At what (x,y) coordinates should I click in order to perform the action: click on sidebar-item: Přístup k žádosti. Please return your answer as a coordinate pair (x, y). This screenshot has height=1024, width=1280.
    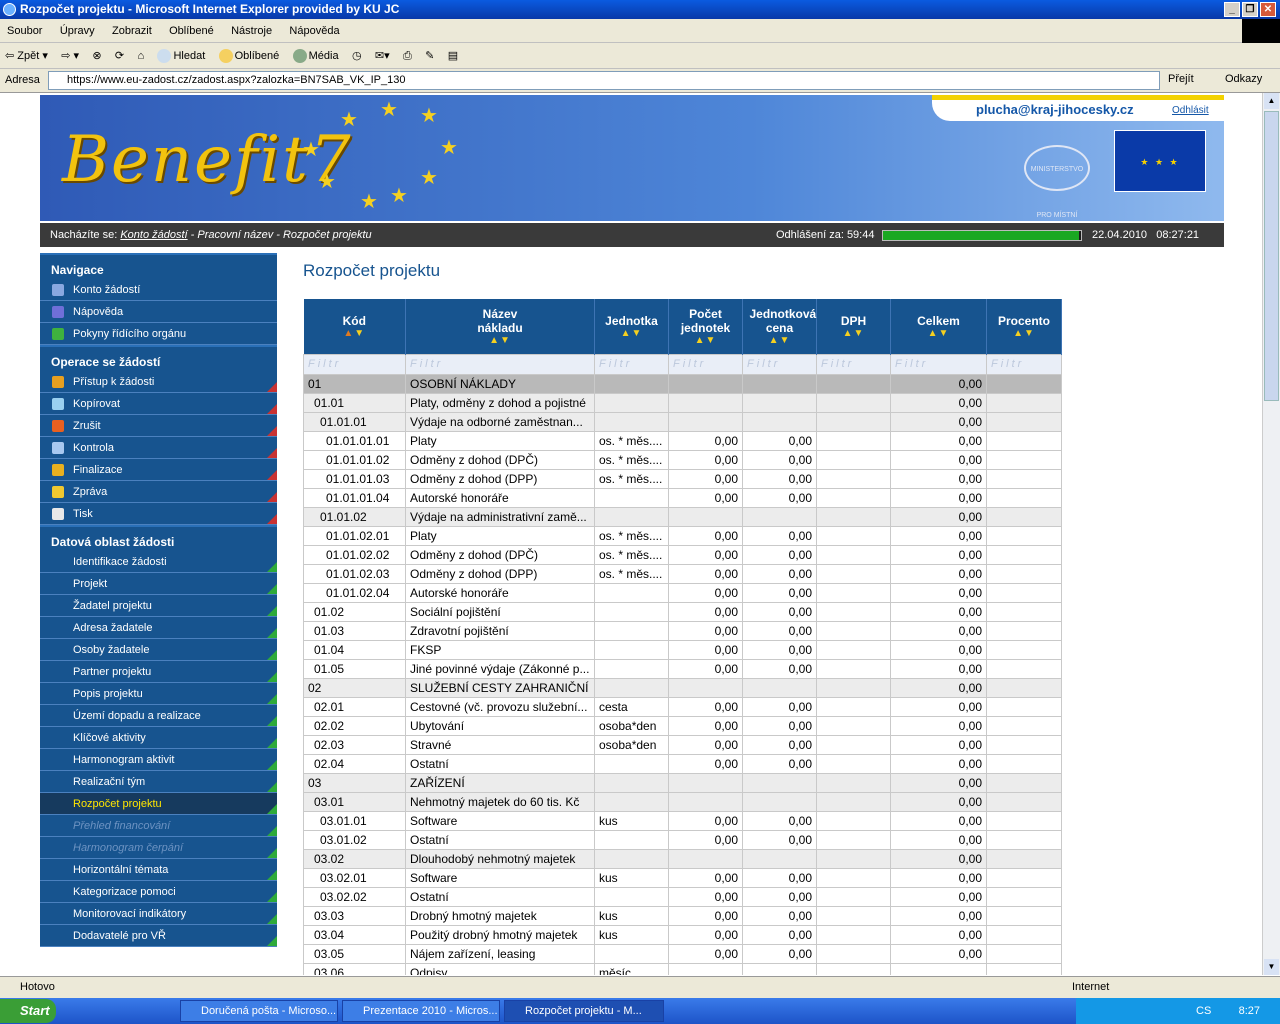
    Looking at the image, I should click on (158, 382).